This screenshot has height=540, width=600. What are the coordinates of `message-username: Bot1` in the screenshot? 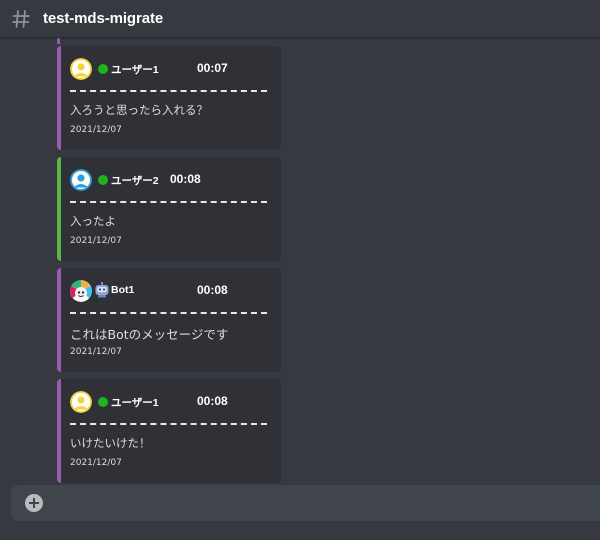 It's located at (122, 290).